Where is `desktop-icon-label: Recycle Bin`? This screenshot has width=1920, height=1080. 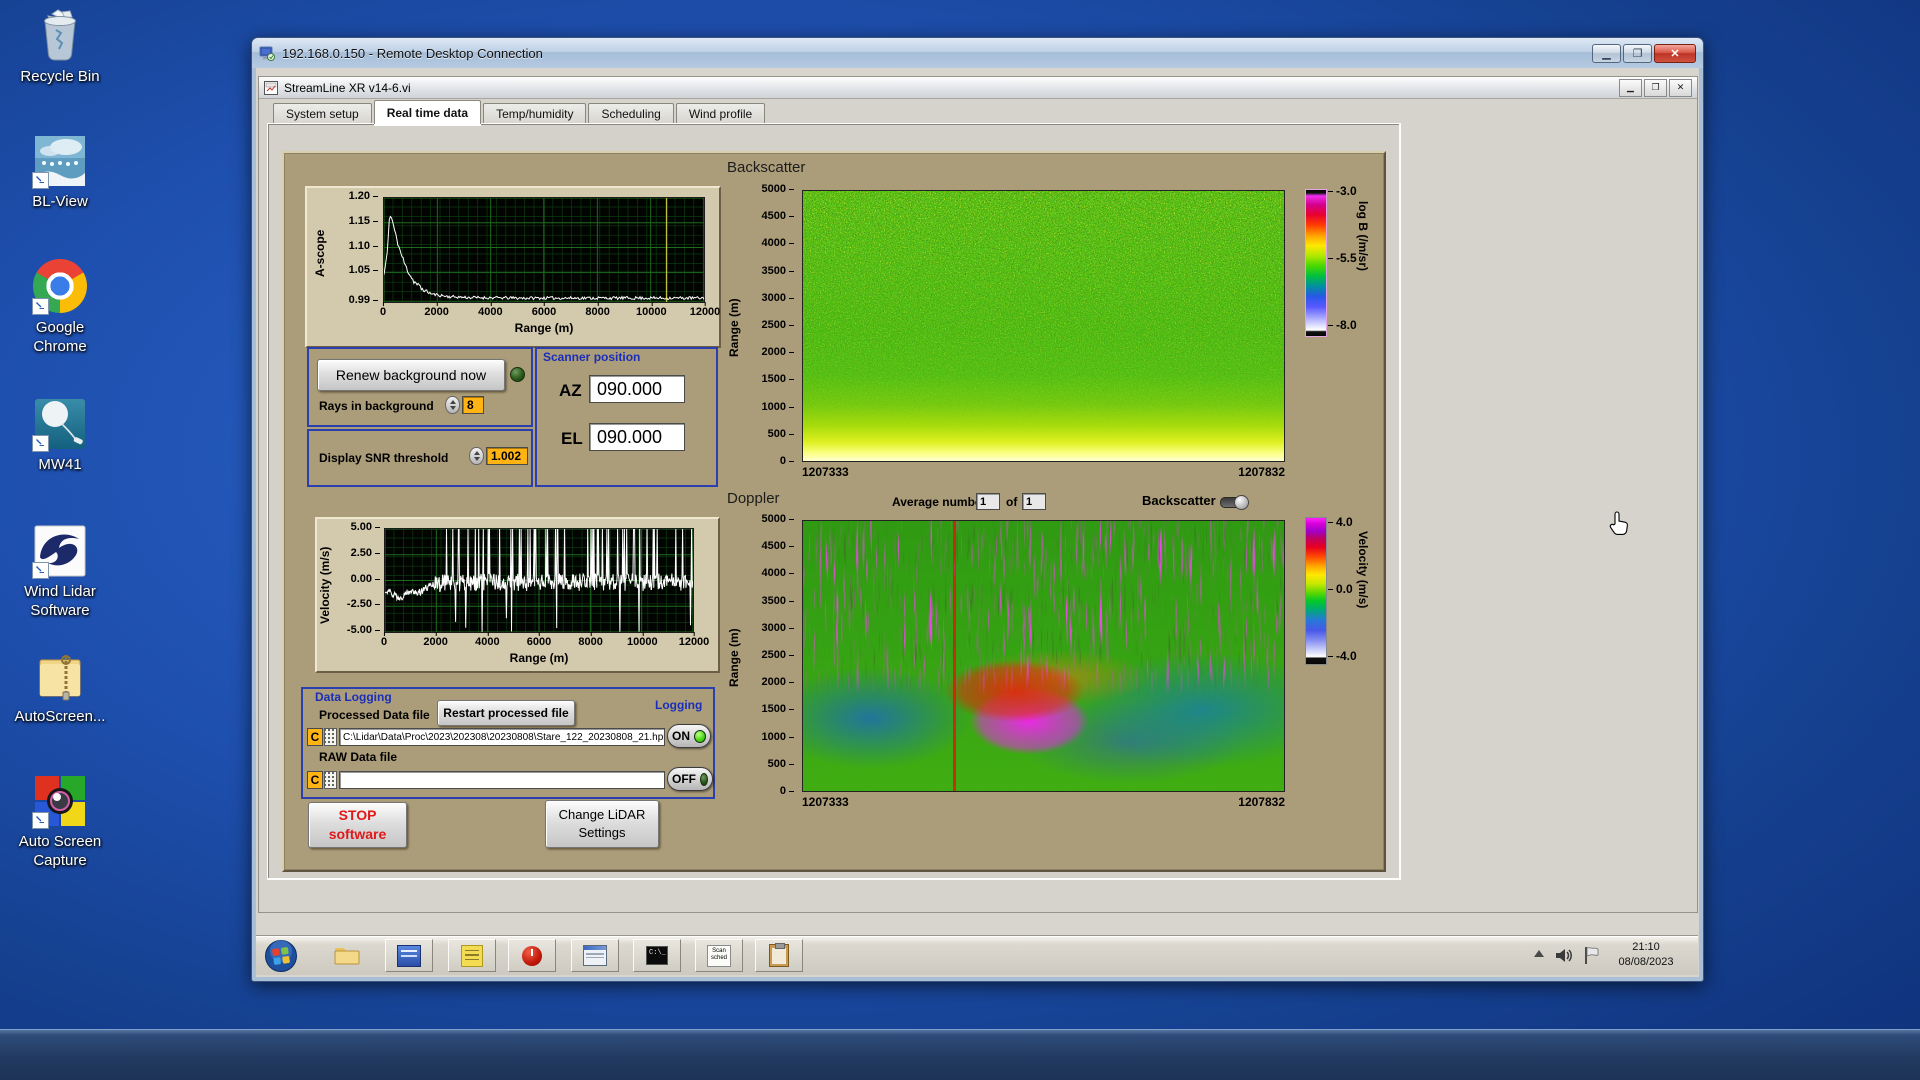 desktop-icon-label: Recycle Bin is located at coordinates (60, 76).